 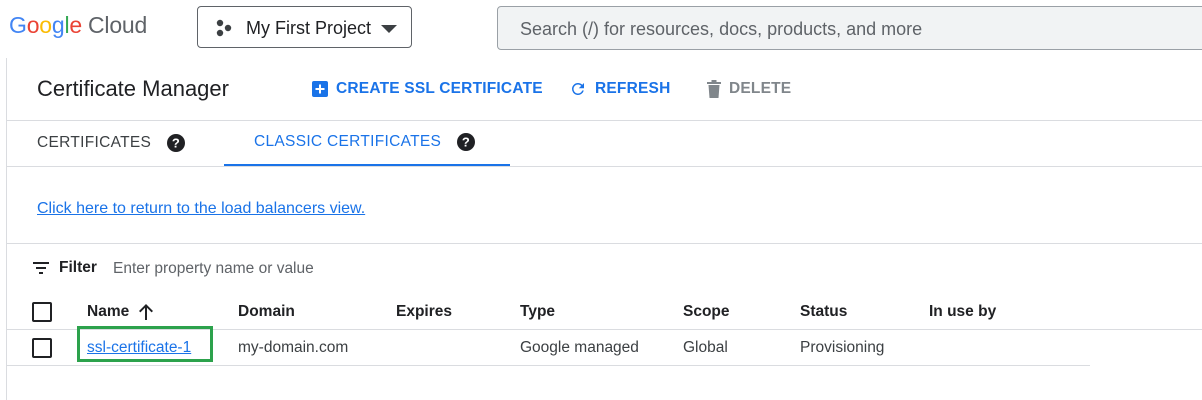 I want to click on select-all-checkbox, so click(x=42, y=311).